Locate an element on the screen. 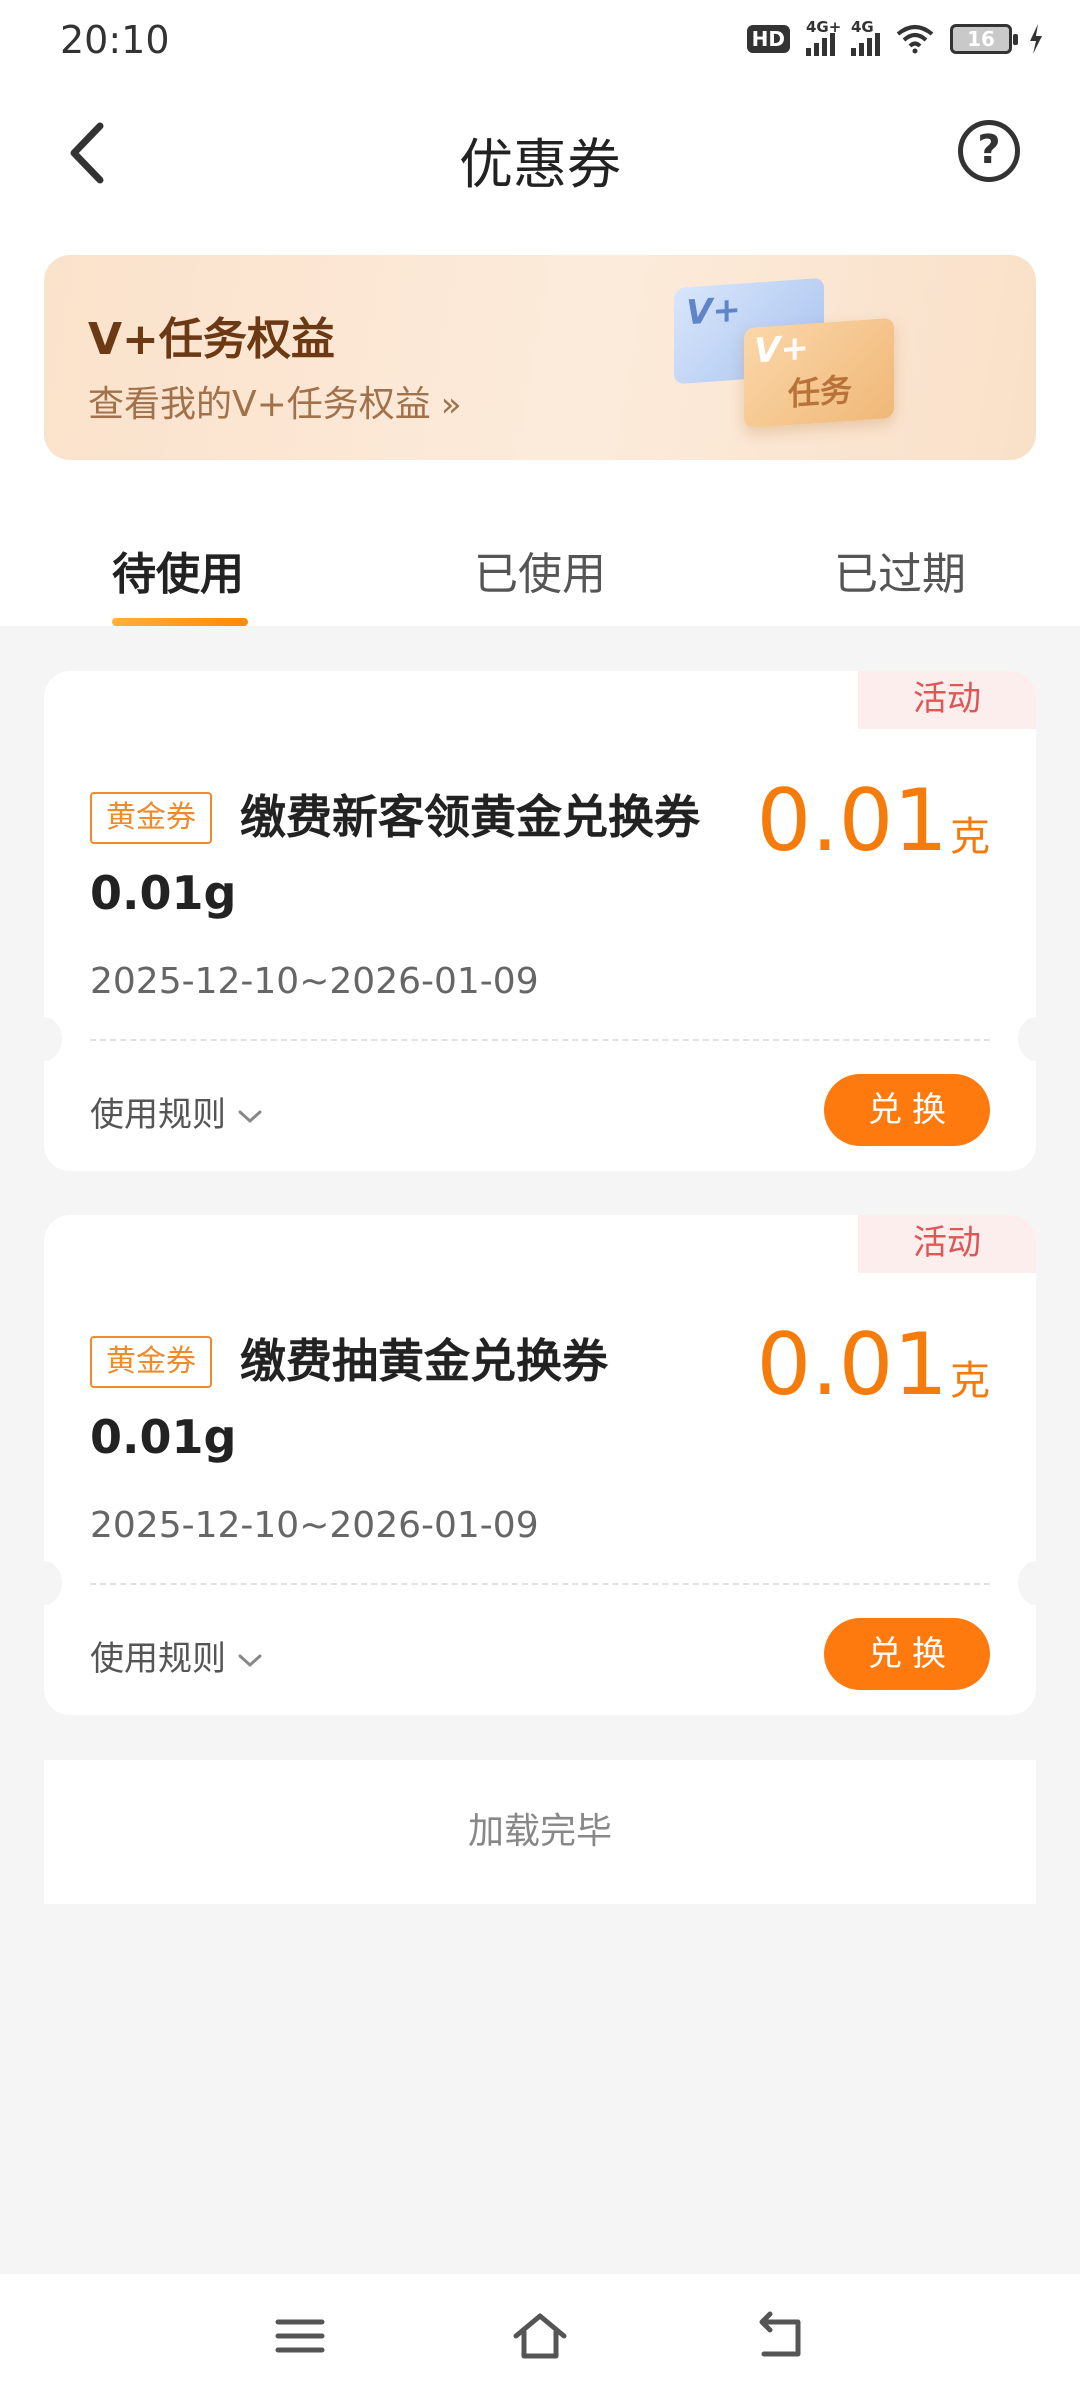 The width and height of the screenshot is (1080, 2400). system-nav-bar is located at coordinates (540, 2337).